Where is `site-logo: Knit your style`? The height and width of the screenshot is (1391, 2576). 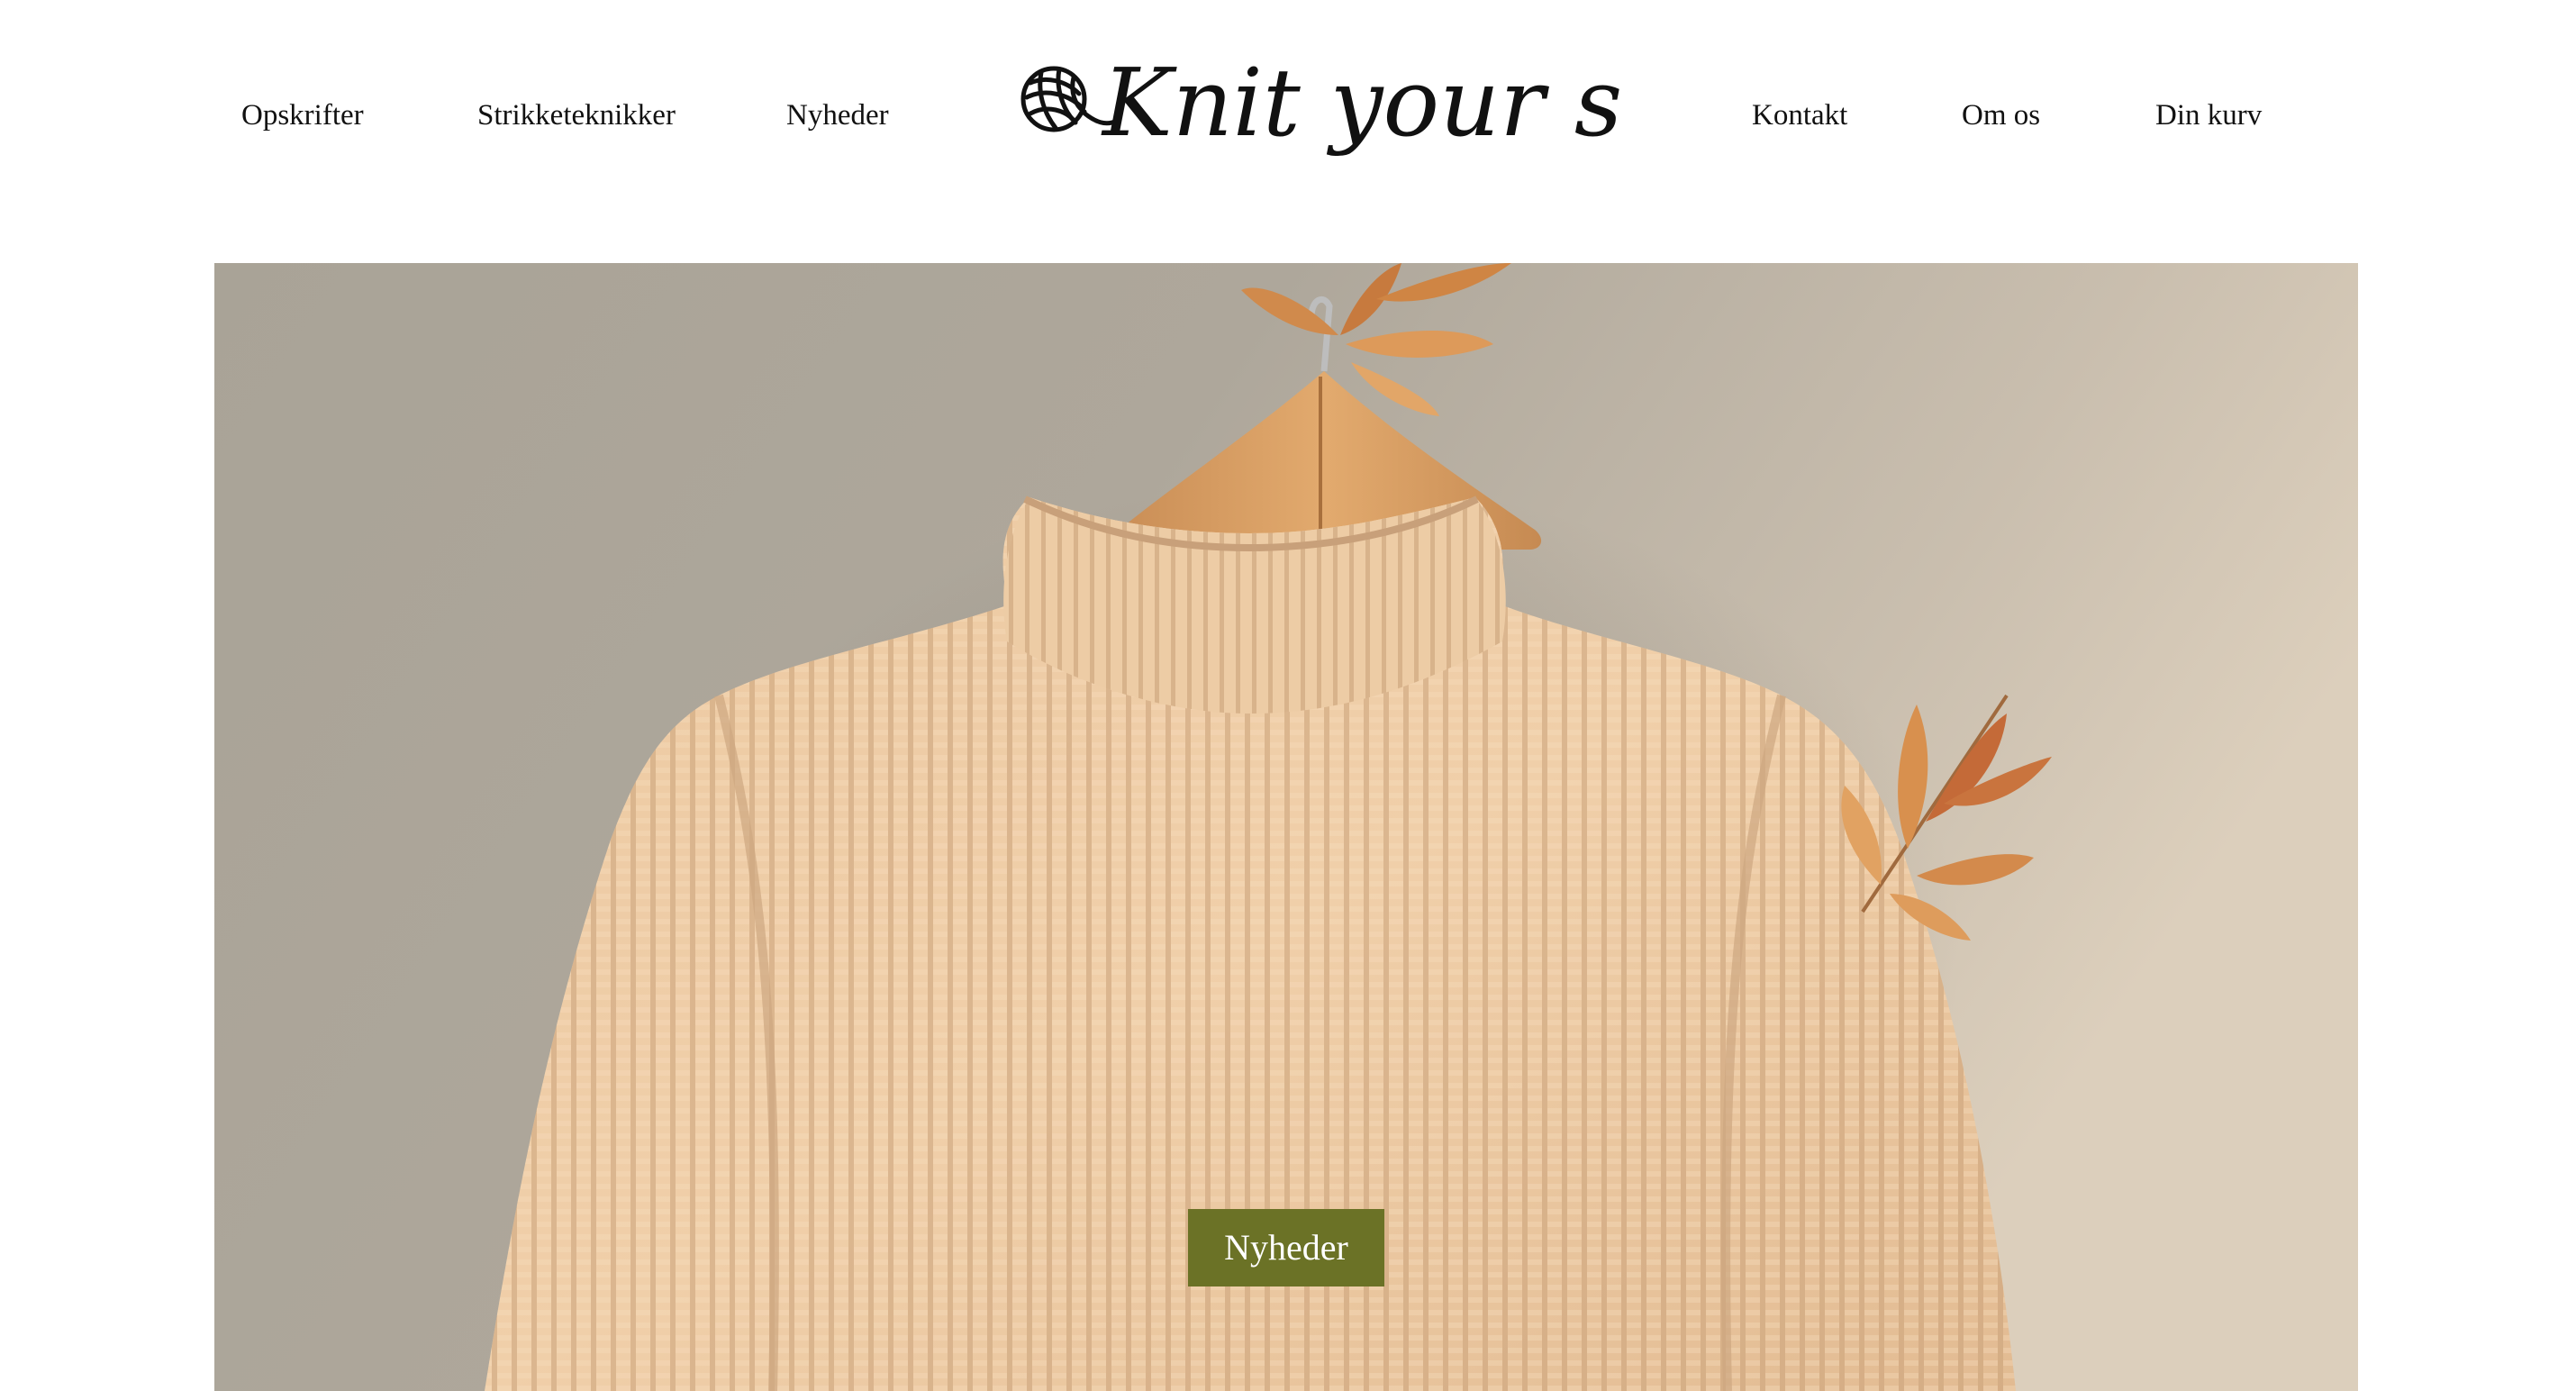 site-logo: Knit your style is located at coordinates (1324, 128).